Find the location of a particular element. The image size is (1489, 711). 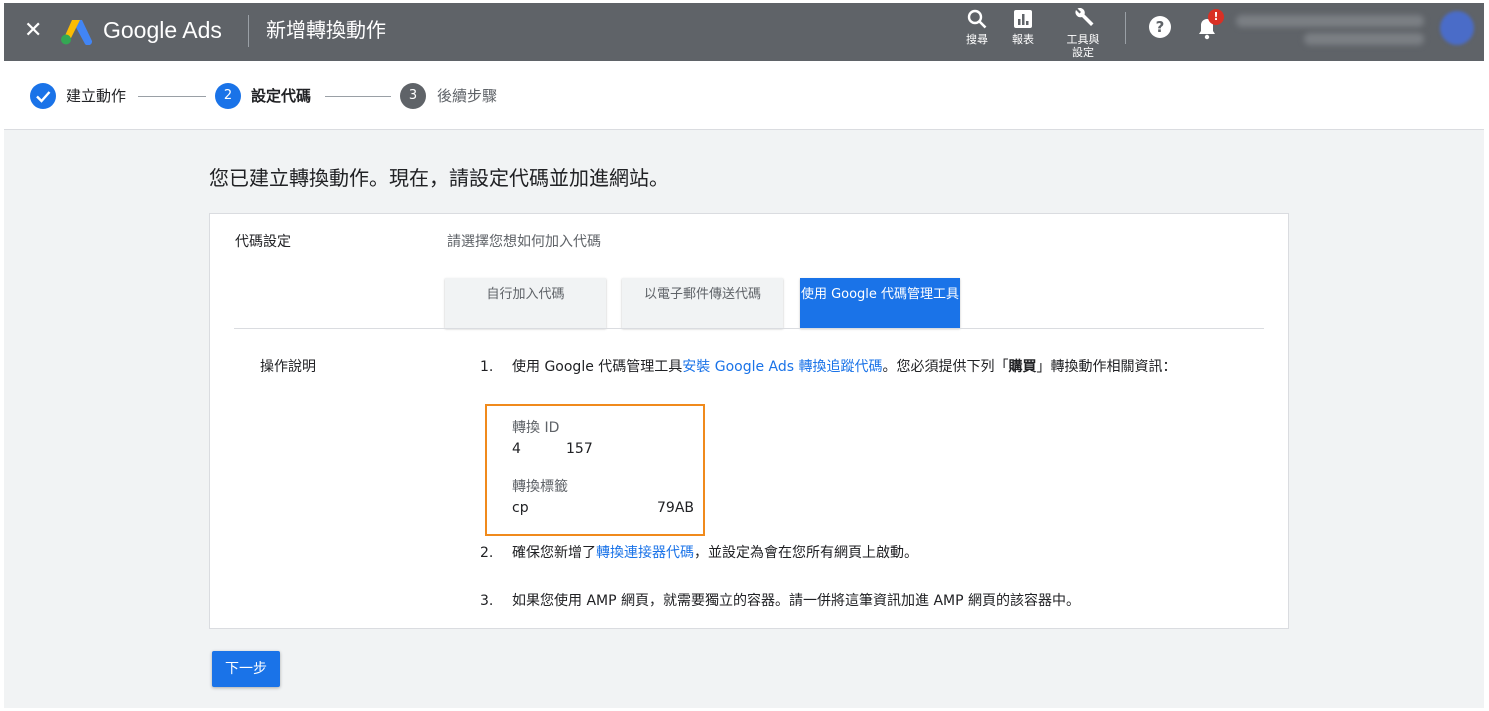

step-1-pre: 使用 Google 代碼管理工具 is located at coordinates (597, 367).